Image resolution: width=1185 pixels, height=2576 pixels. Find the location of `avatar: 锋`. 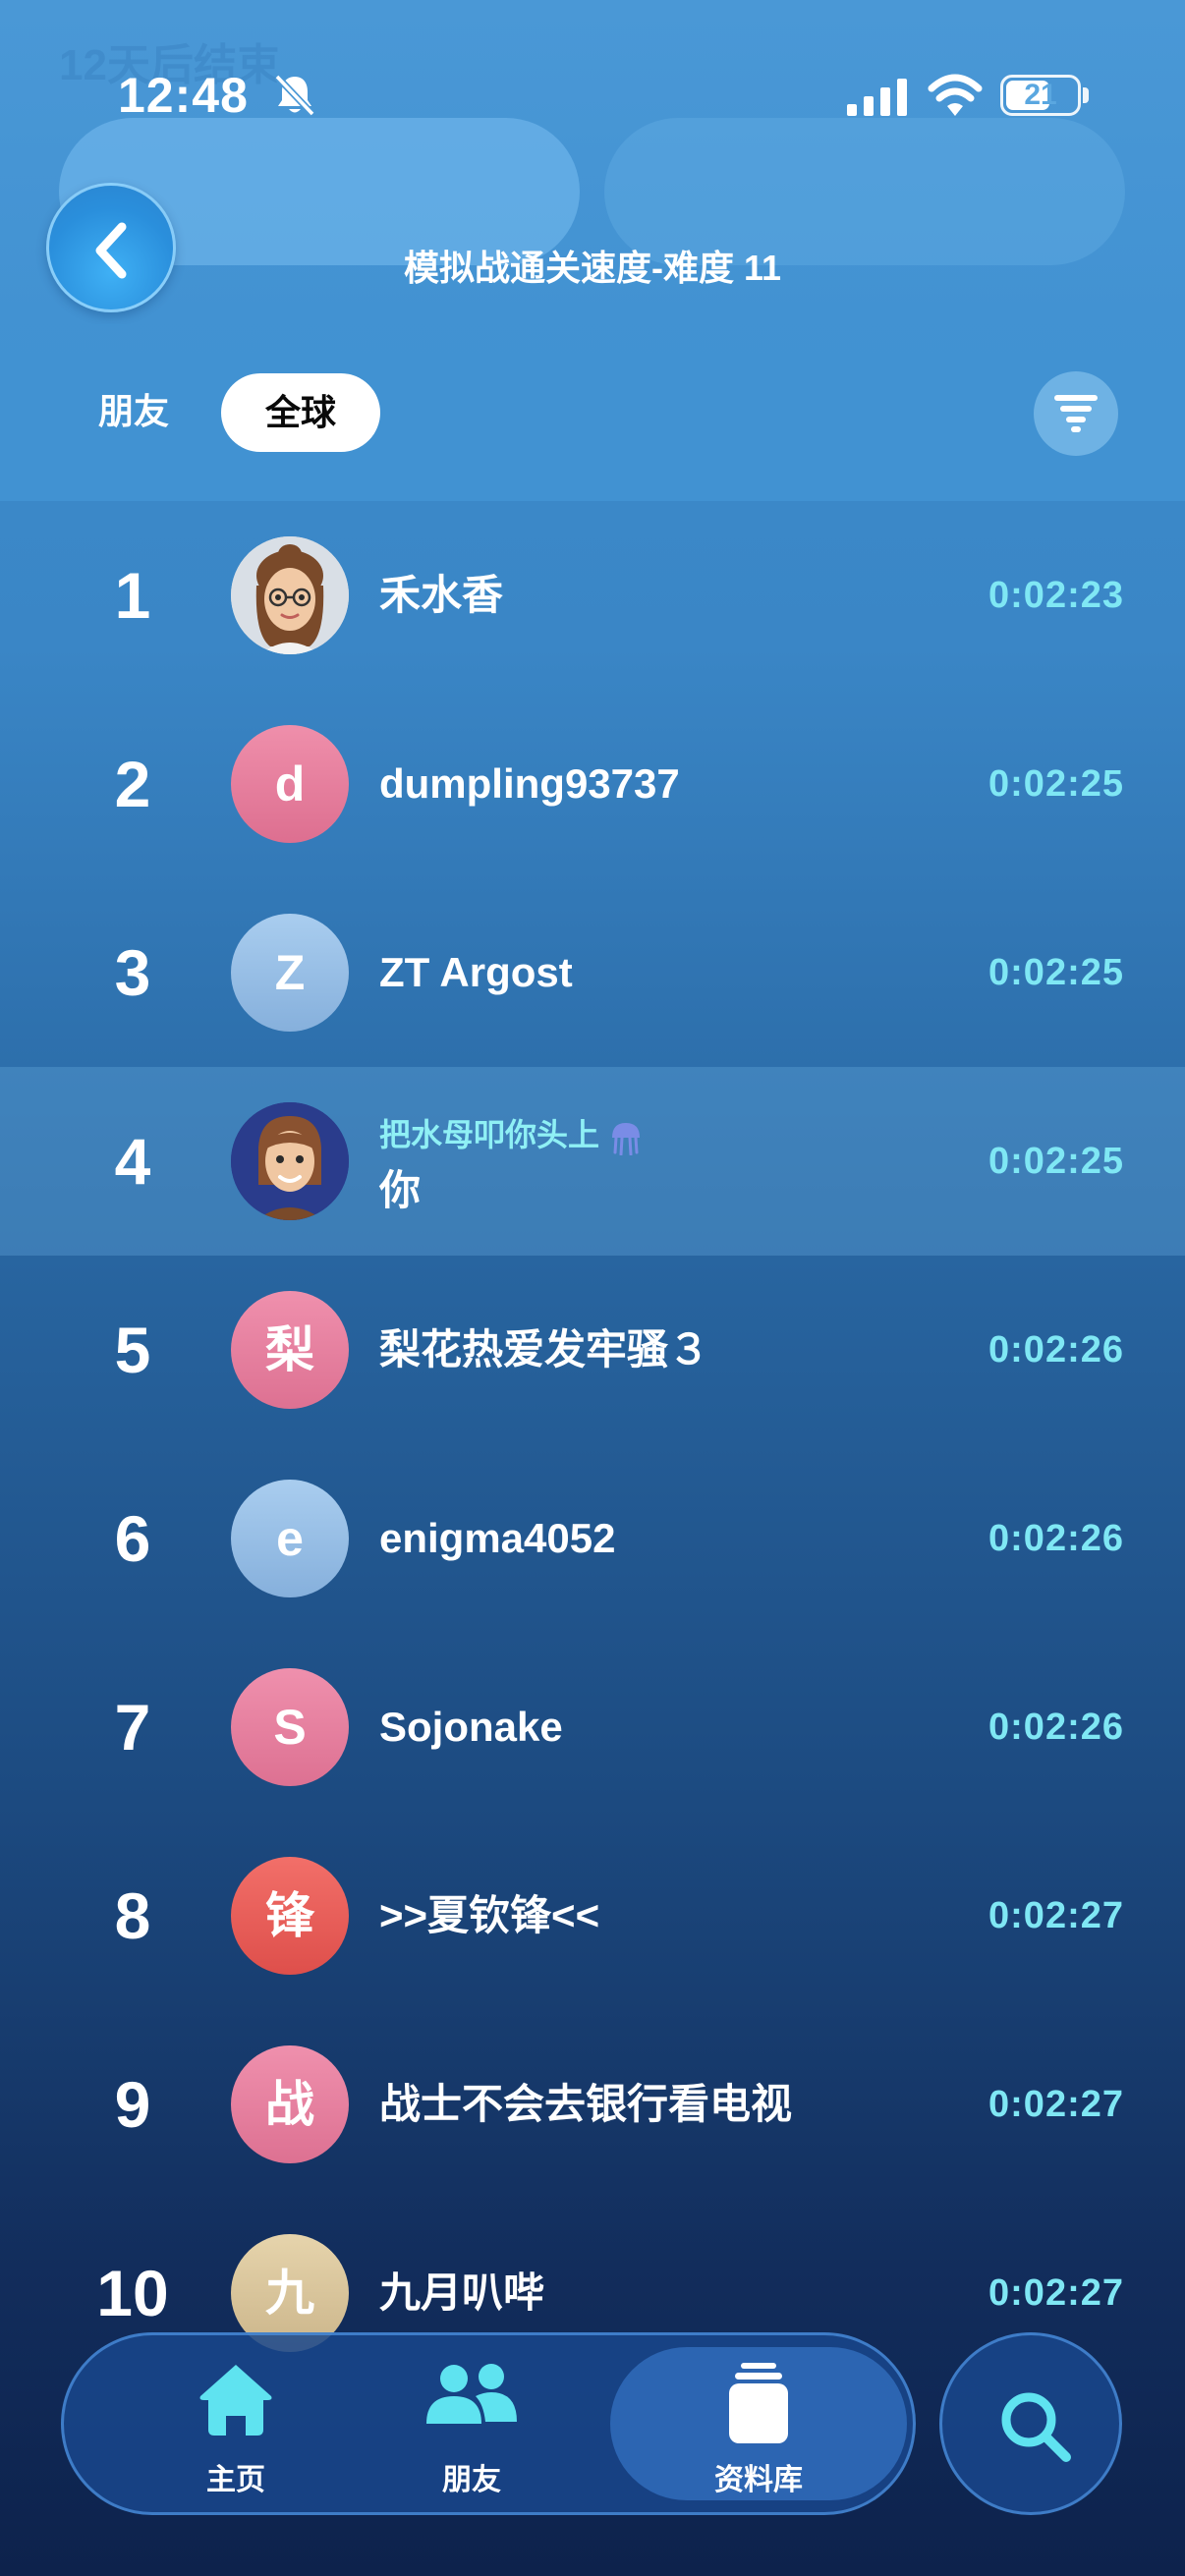

avatar: 锋 is located at coordinates (290, 1916).